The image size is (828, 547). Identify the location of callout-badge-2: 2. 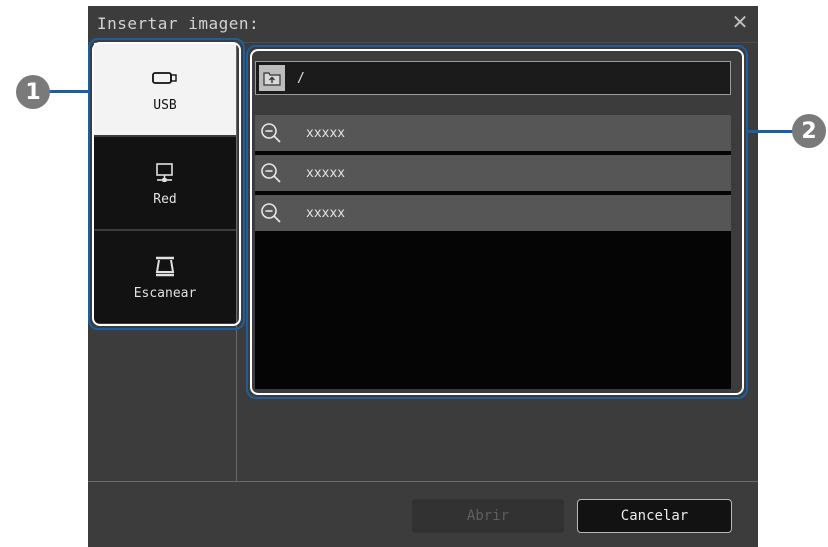
(809, 131).